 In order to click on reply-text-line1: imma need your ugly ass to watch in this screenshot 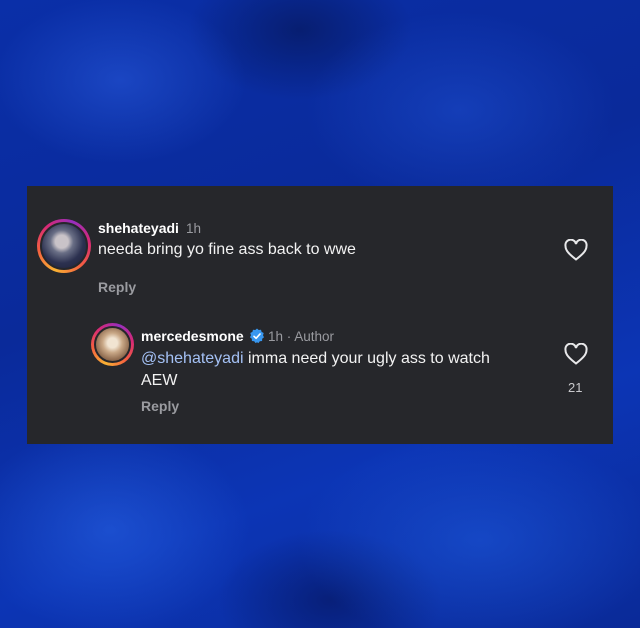, I will do `click(368, 358)`.